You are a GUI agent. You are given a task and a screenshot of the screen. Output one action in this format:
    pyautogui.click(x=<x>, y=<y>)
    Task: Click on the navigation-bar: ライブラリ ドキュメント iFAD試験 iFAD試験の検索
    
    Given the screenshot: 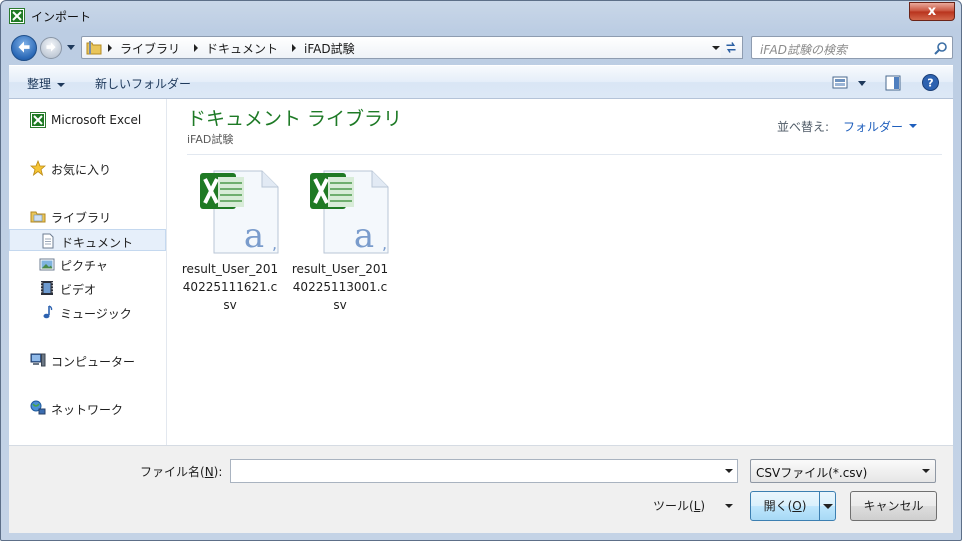 What is the action you would take?
    pyautogui.click(x=481, y=47)
    